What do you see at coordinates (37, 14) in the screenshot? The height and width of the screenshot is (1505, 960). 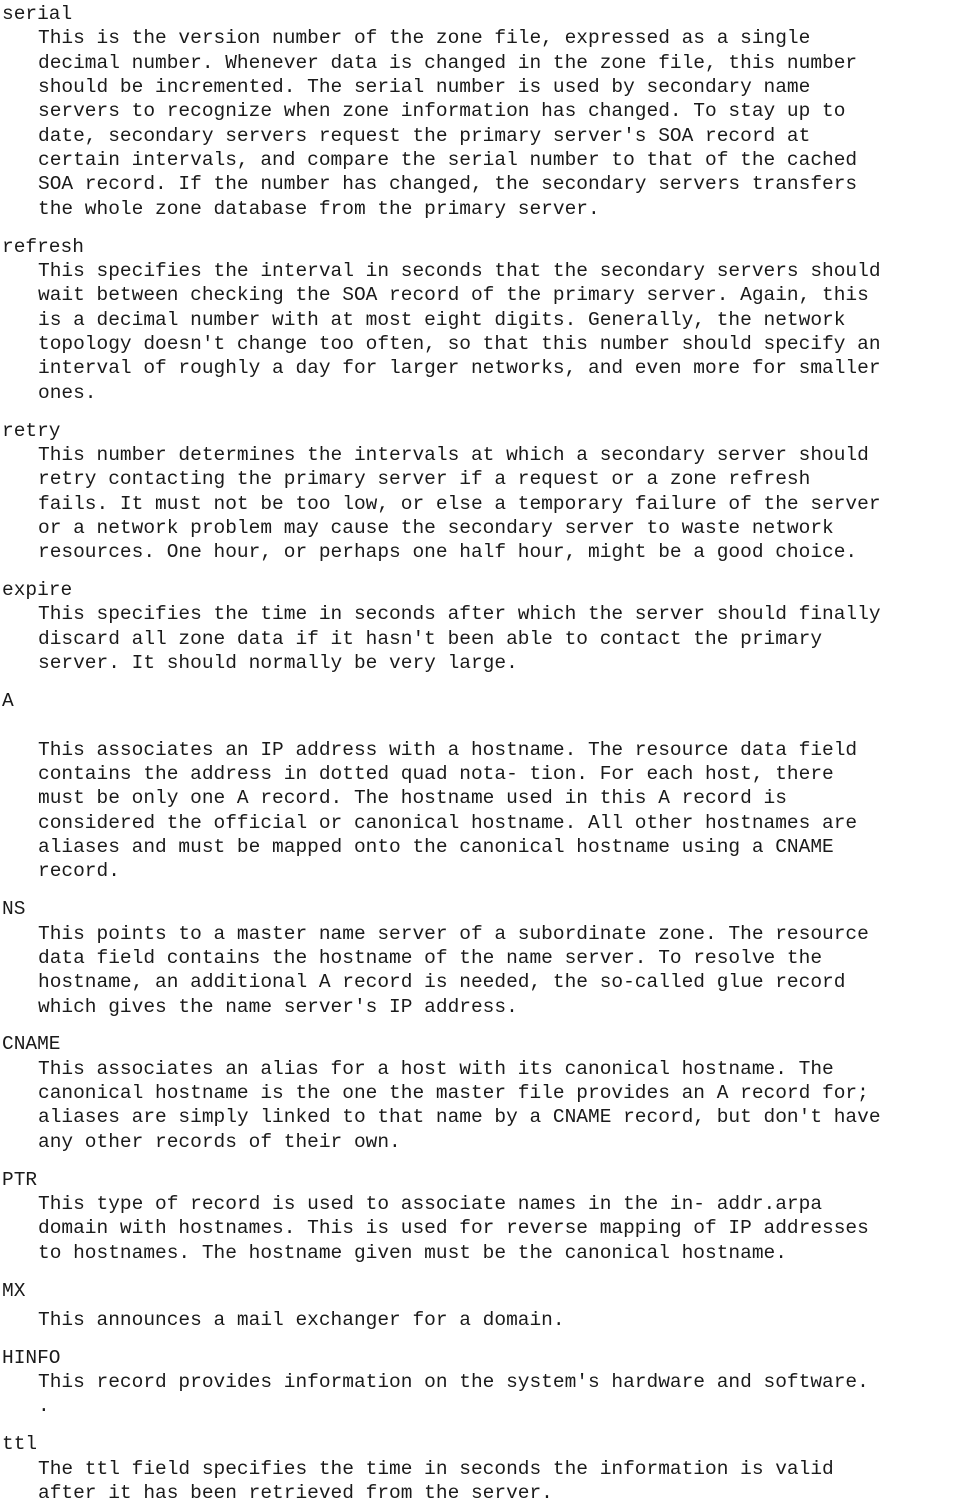 I see `record-term: serial` at bounding box center [37, 14].